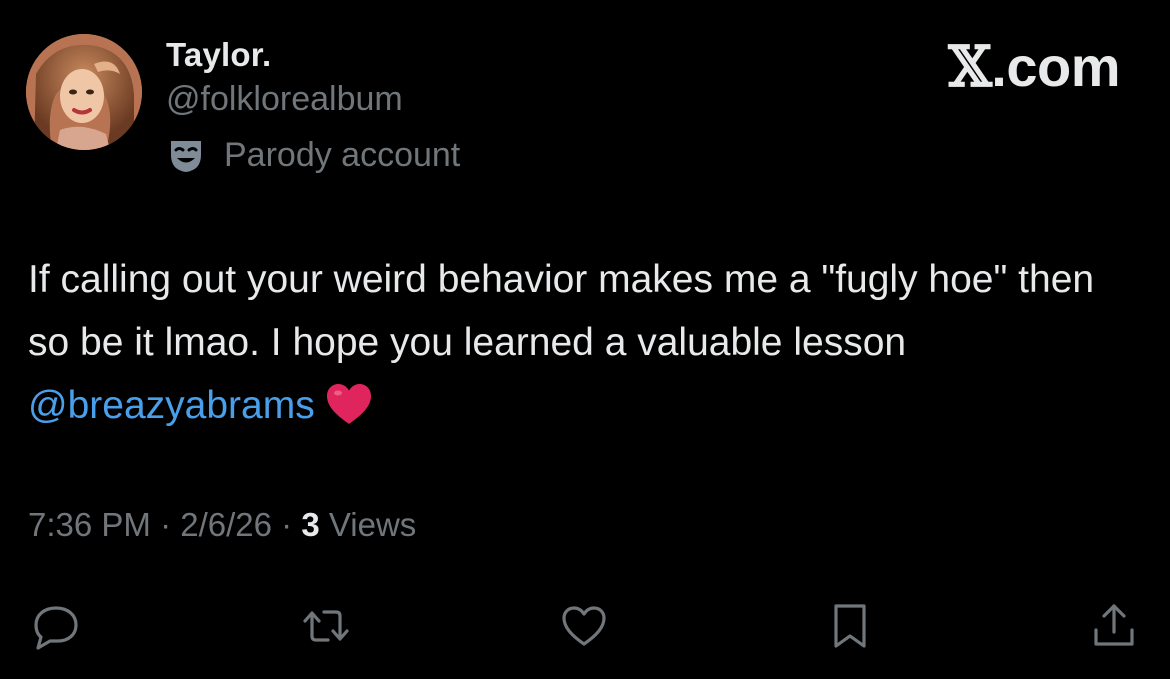 This screenshot has width=1170, height=679. I want to click on handle: @folklorealbum, so click(284, 99).